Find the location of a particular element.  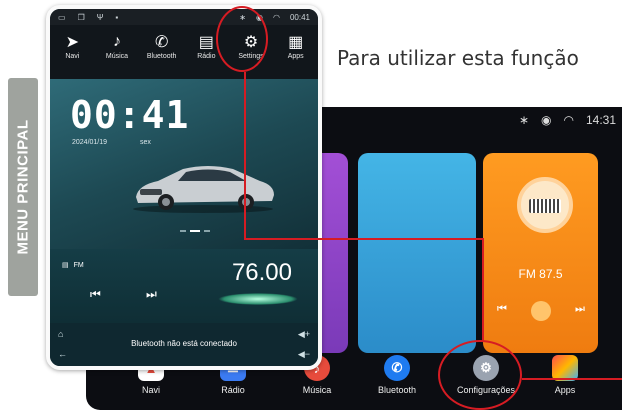

location-icon: ◉ is located at coordinates (546, 120).